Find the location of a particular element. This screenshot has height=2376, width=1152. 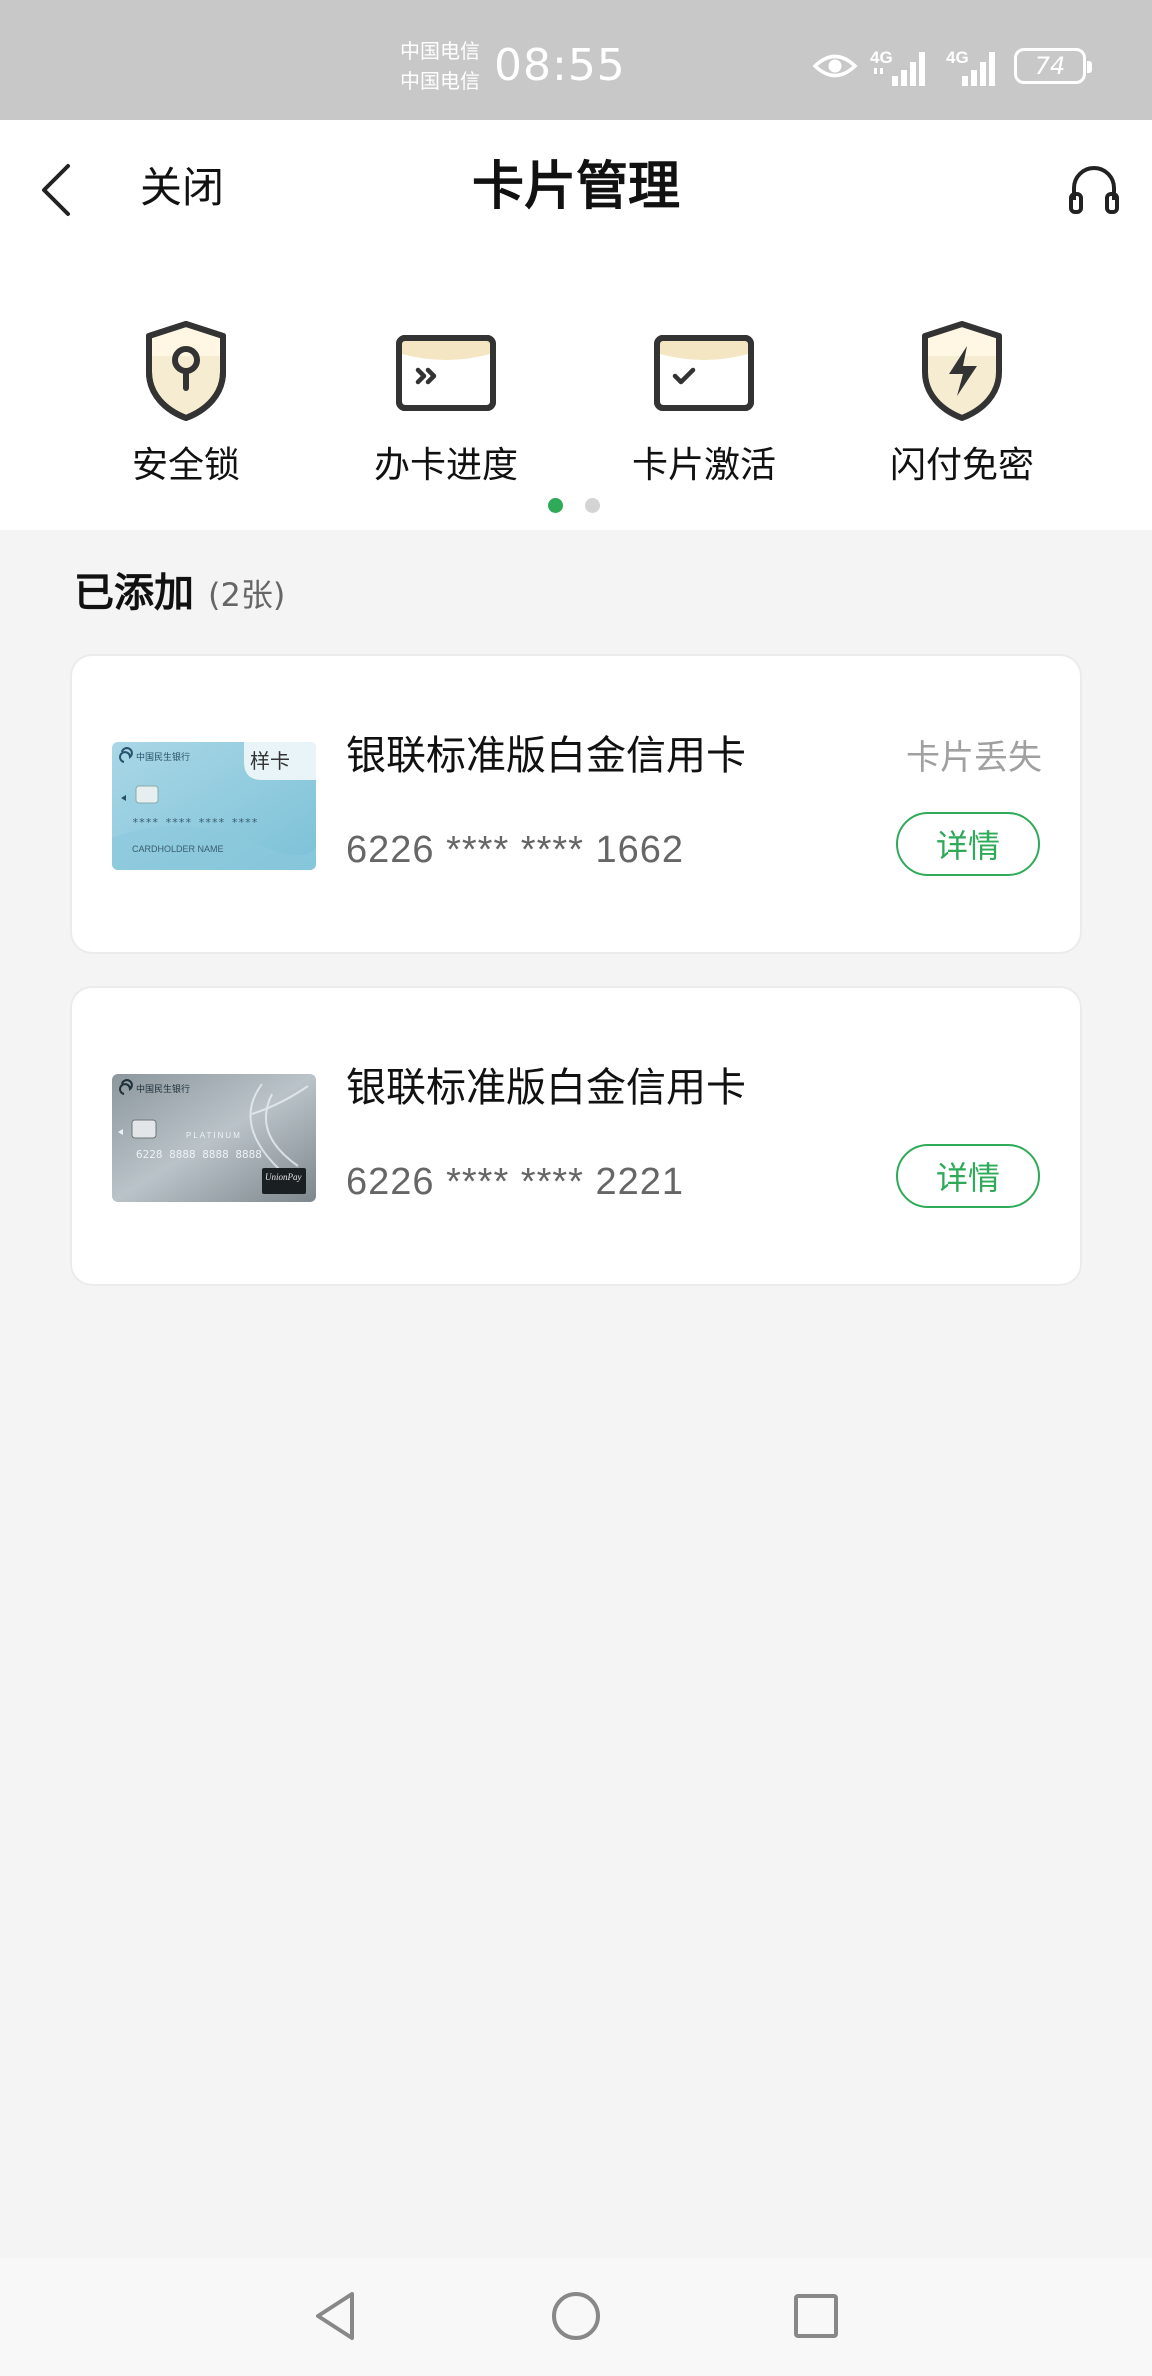

activate-card-icon is located at coordinates (704, 373).